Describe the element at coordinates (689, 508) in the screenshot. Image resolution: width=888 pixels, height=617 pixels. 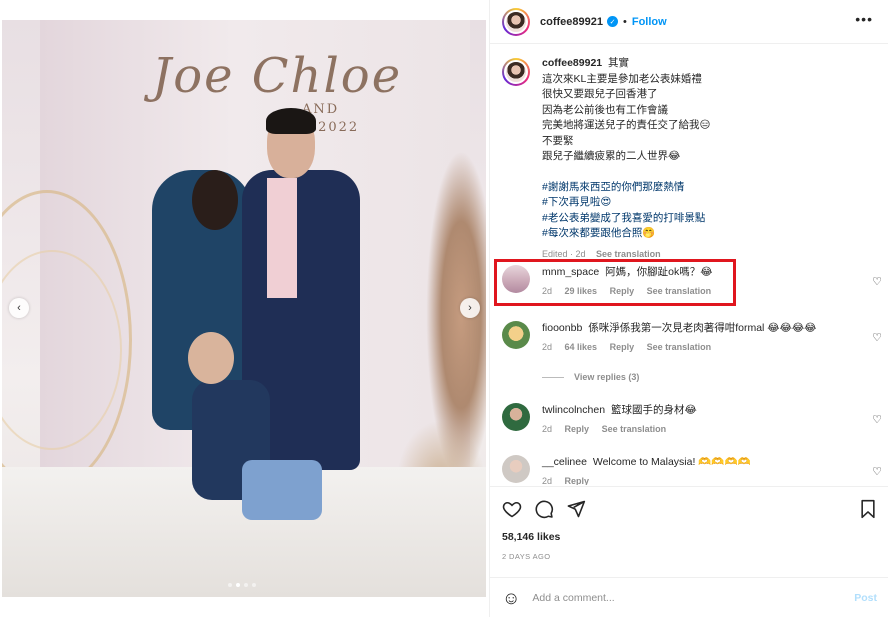
I see `post-actions-bar` at that location.